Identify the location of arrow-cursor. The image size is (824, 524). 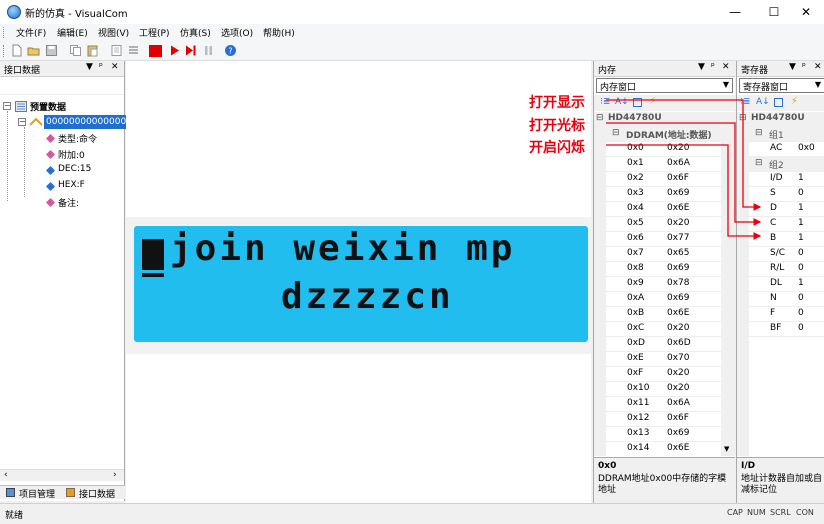
(684, 174).